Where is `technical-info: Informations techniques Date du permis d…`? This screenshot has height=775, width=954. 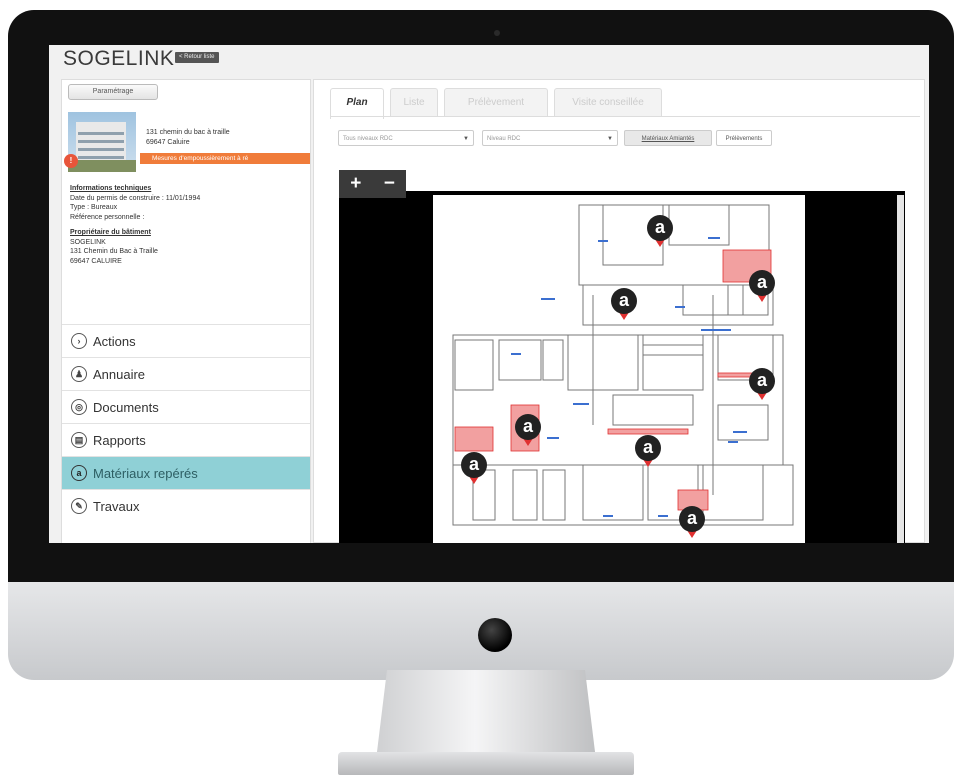 technical-info: Informations techniques Date du permis d… is located at coordinates (135, 225).